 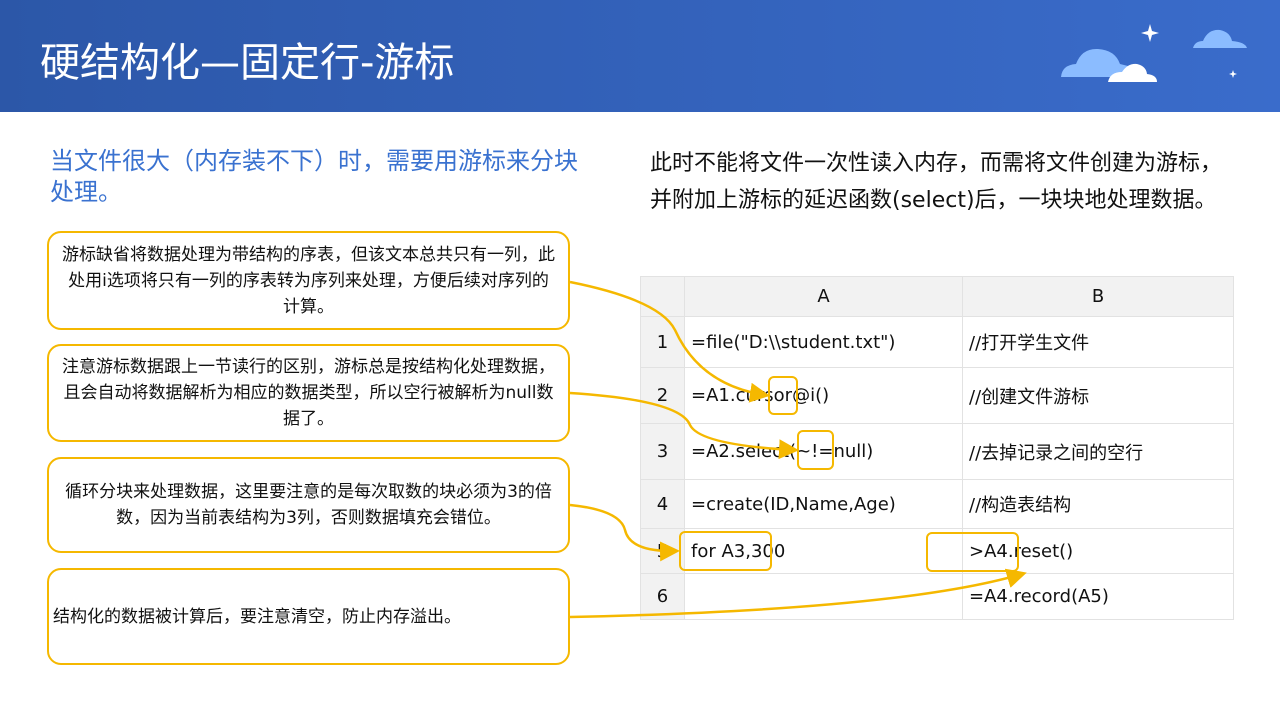 What do you see at coordinates (662, 596) in the screenshot?
I see `row-number: 6` at bounding box center [662, 596].